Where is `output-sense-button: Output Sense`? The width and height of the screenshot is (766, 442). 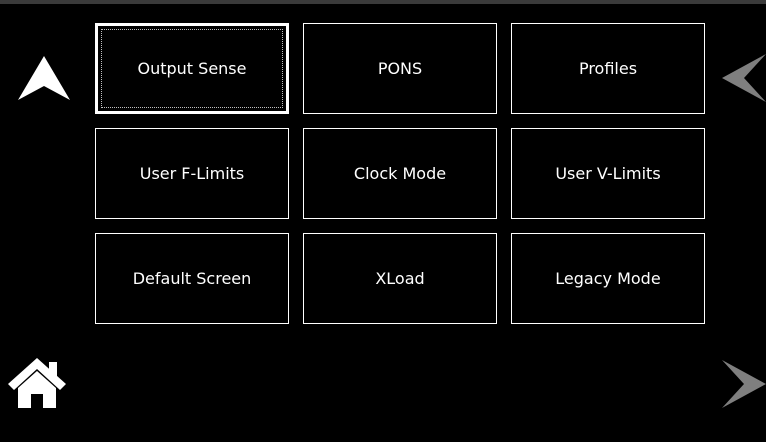 output-sense-button: Output Sense is located at coordinates (192, 68).